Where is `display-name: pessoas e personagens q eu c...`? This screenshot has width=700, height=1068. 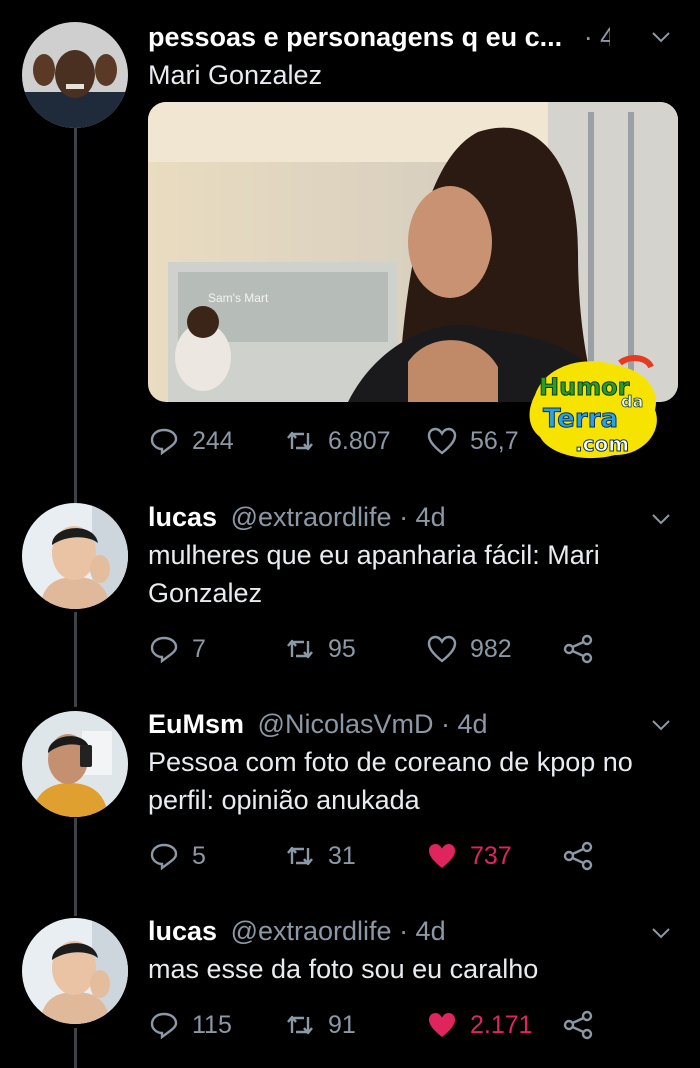 display-name: pessoas e personagens q eu c... is located at coordinates (355, 37).